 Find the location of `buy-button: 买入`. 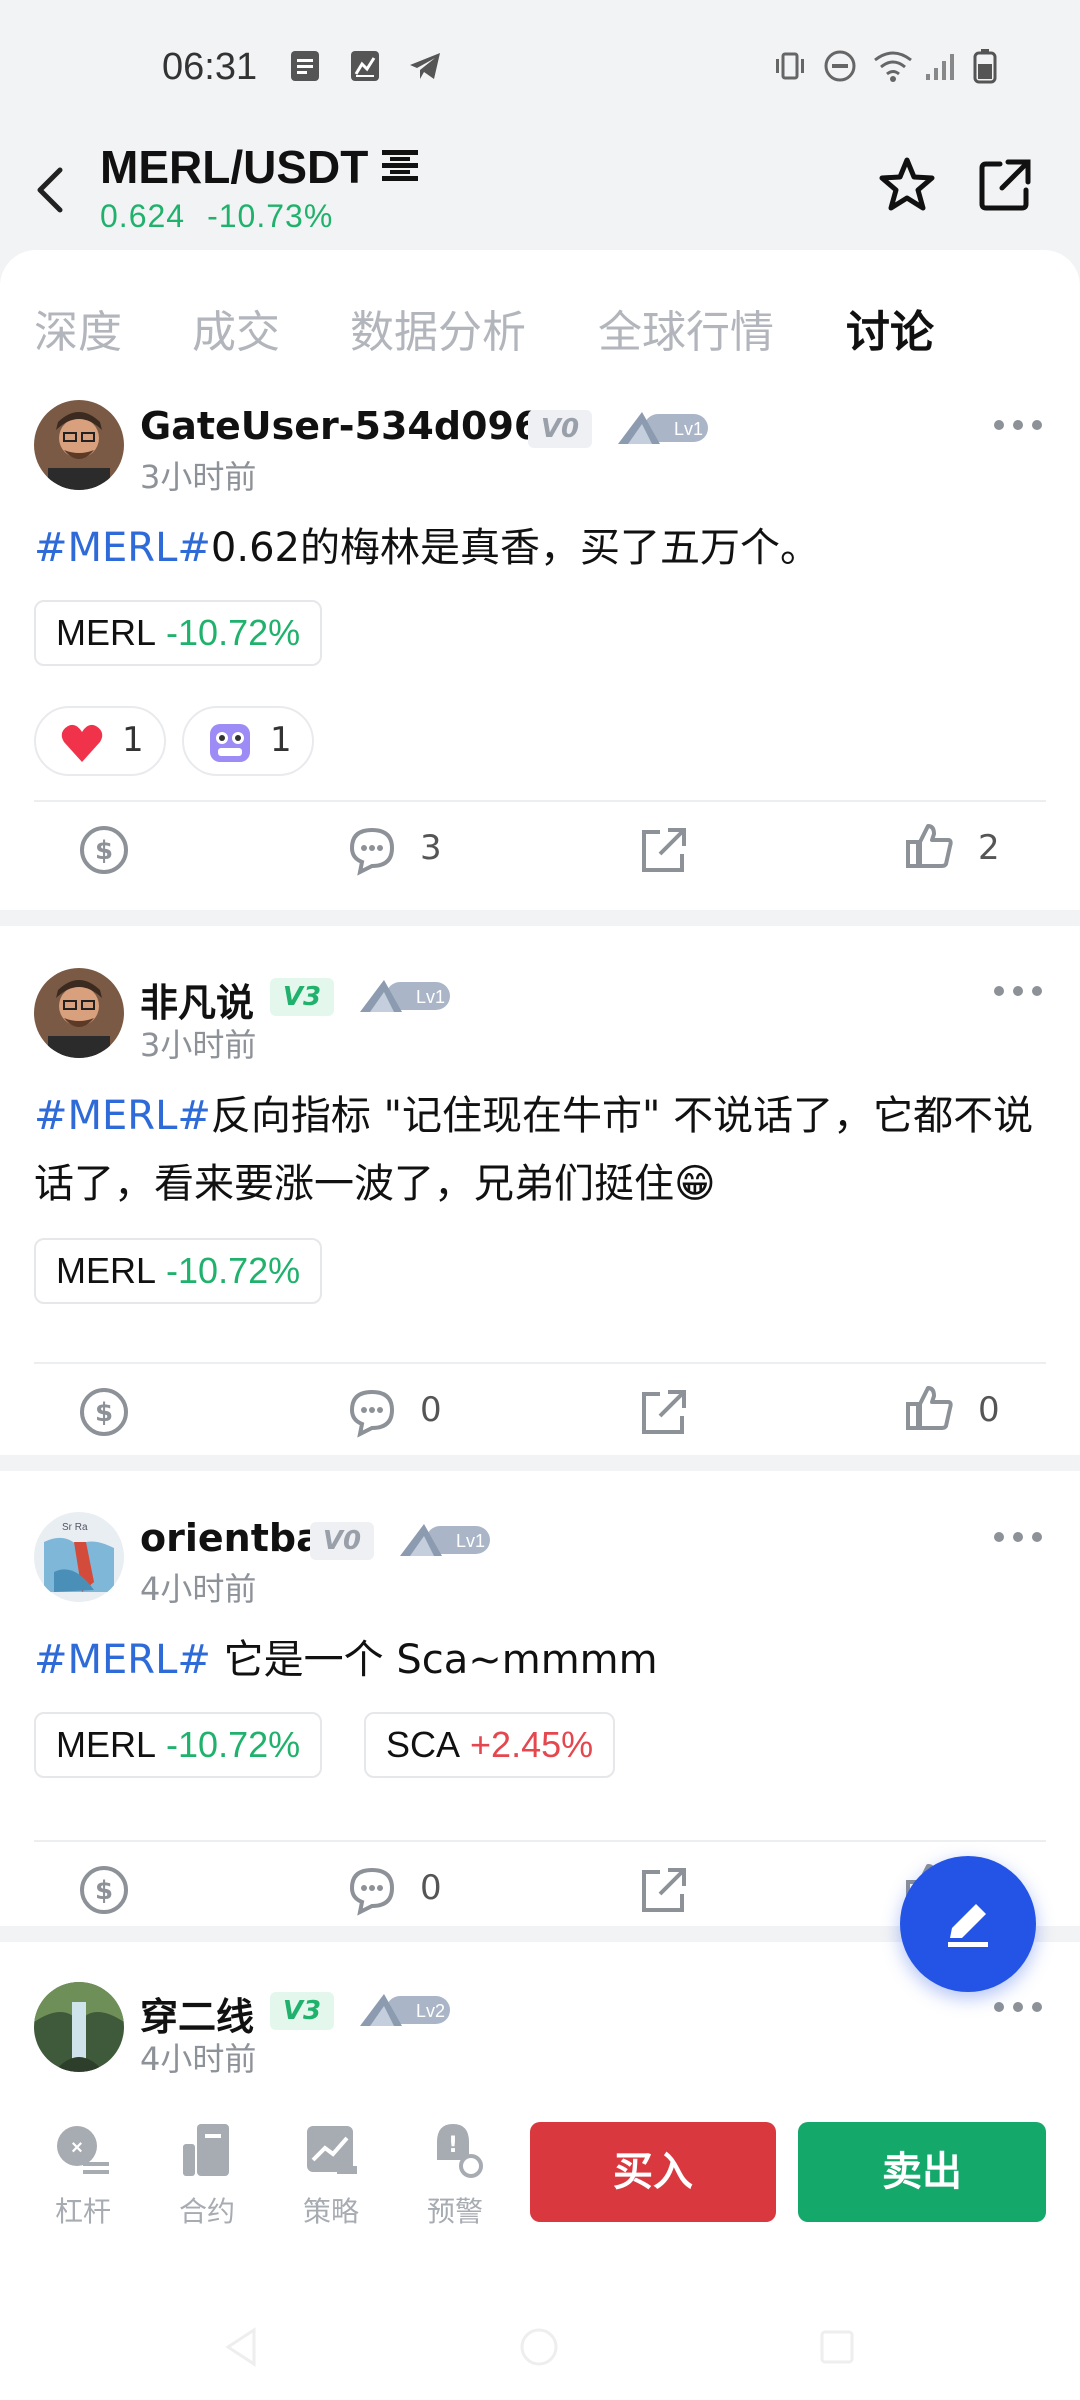

buy-button: 买入 is located at coordinates (653, 2172).